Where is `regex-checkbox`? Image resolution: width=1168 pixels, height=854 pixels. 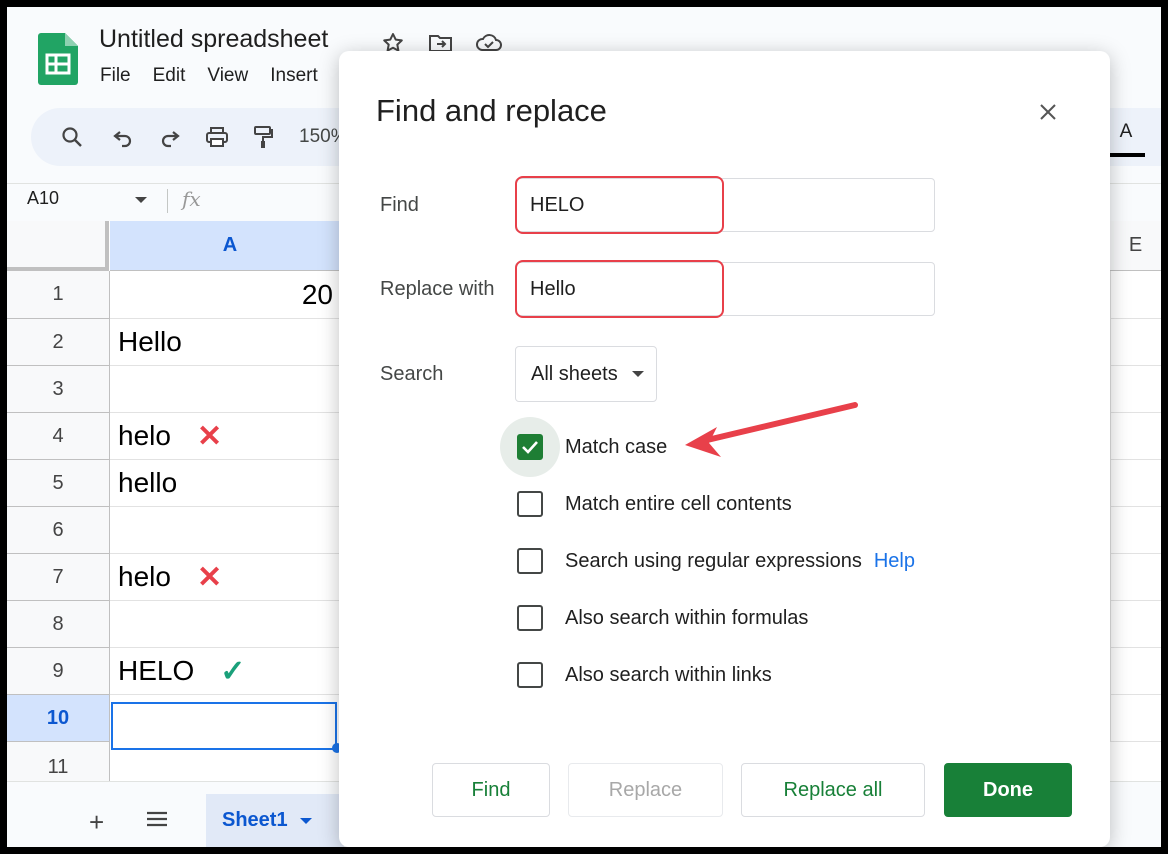
regex-checkbox is located at coordinates (530, 561).